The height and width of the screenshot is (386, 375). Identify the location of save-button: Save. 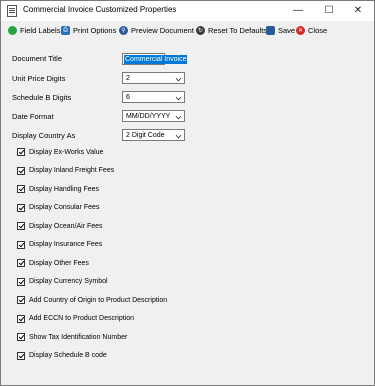
(280, 30).